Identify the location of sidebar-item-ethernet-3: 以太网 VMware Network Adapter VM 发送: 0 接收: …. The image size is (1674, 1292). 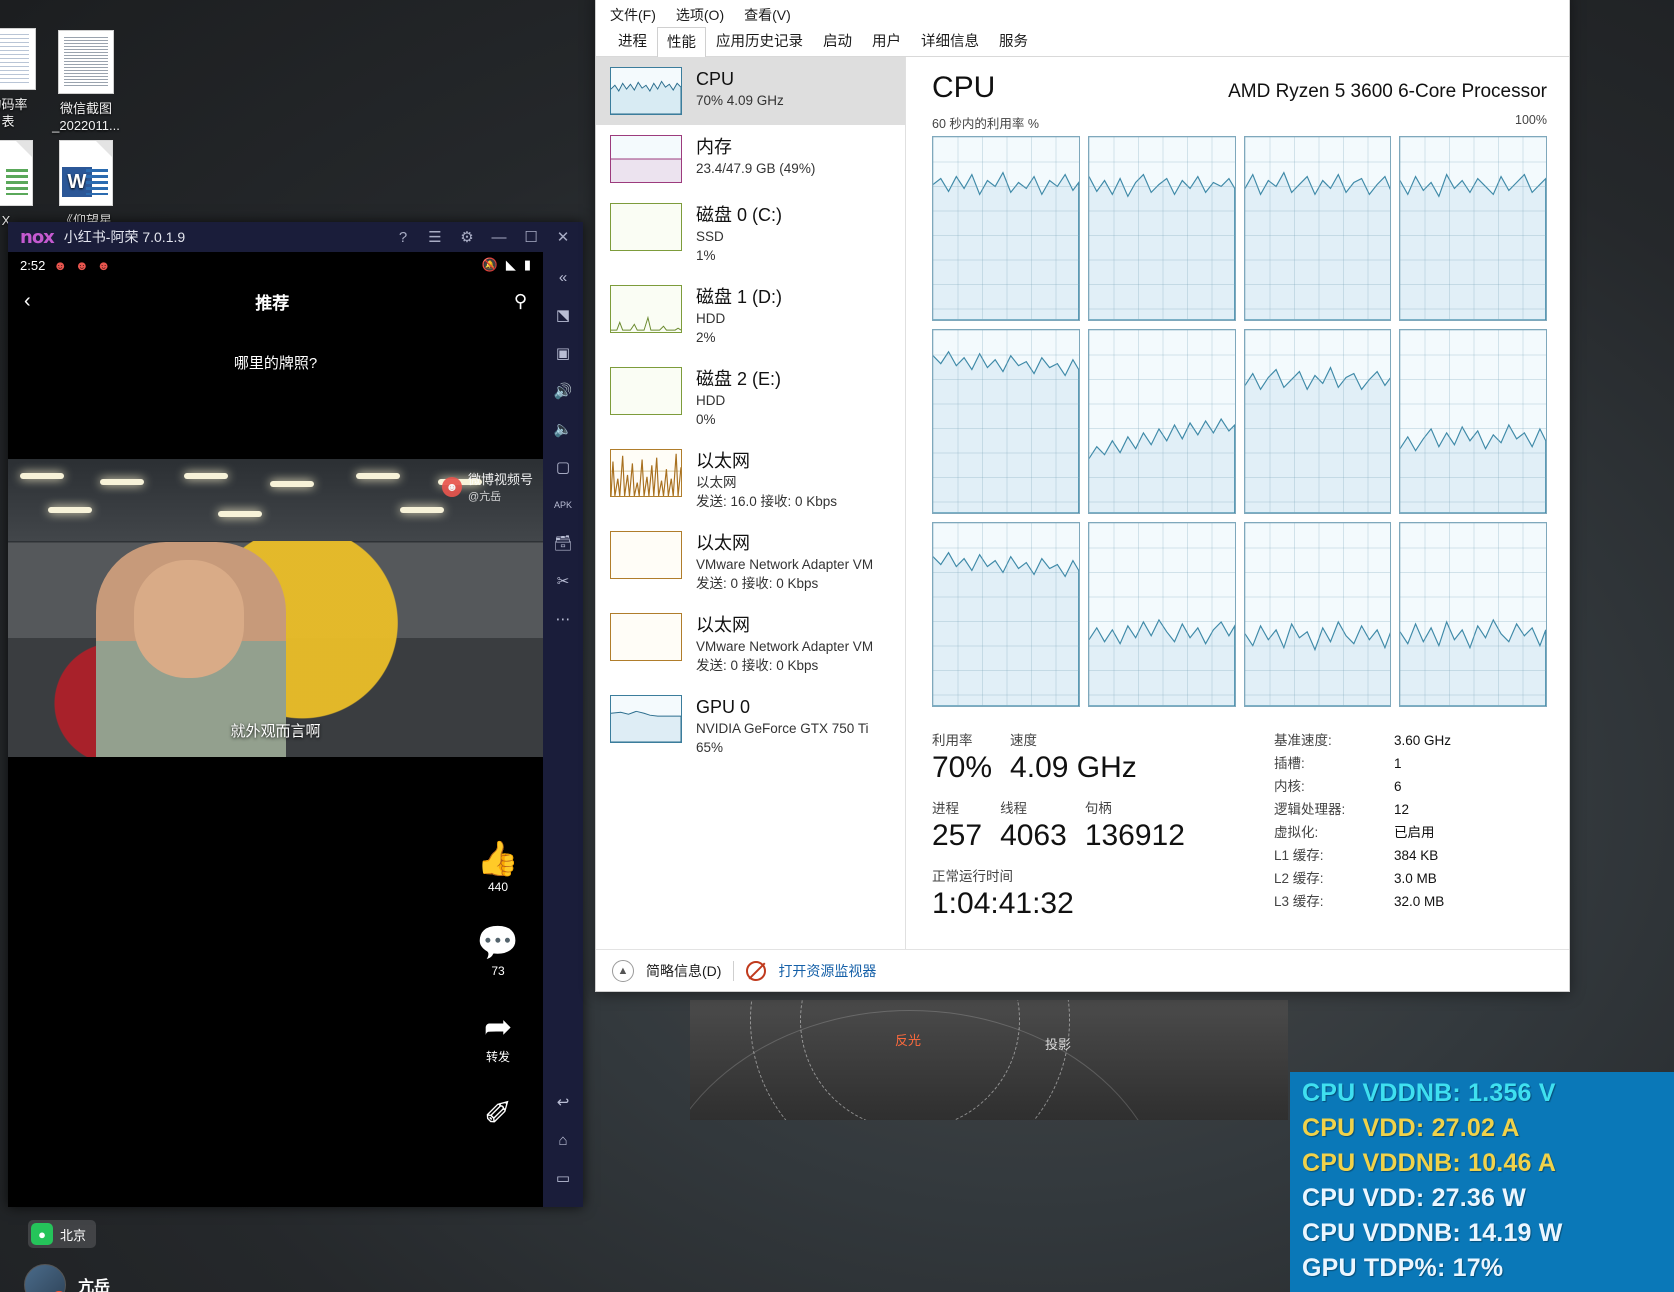
(750, 644).